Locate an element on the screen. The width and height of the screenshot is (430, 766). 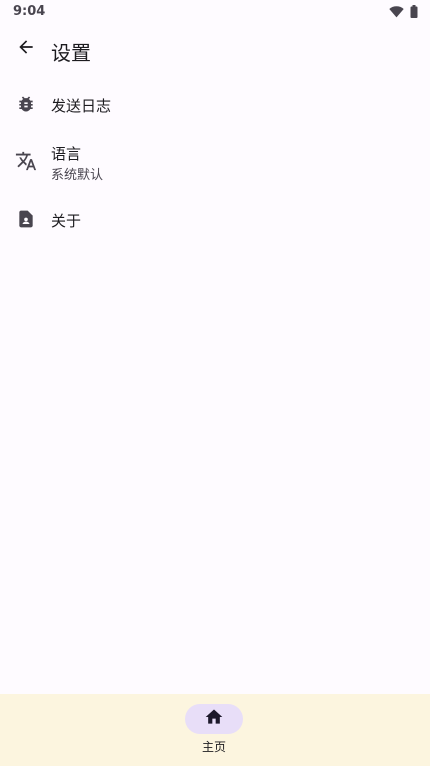
status-icons is located at coordinates (403, 12).